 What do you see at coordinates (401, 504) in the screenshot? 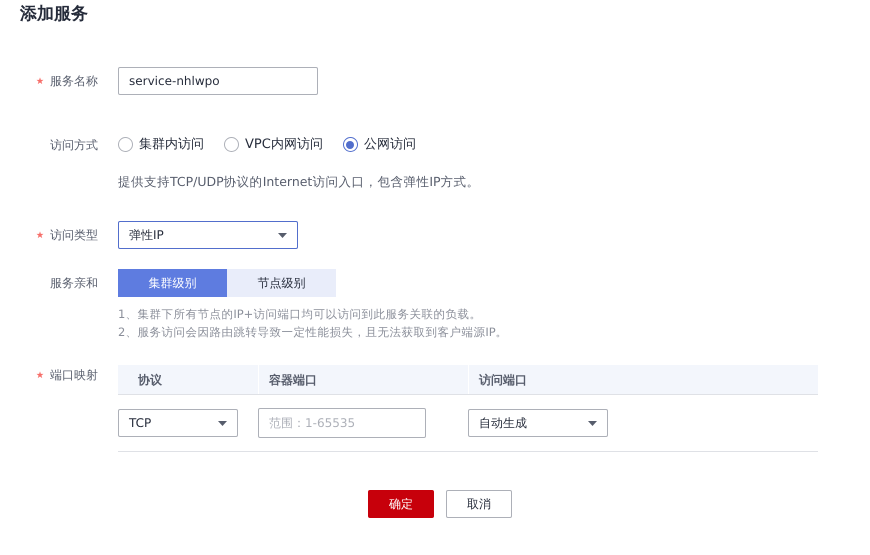
I see `confirm-button: 确定` at bounding box center [401, 504].